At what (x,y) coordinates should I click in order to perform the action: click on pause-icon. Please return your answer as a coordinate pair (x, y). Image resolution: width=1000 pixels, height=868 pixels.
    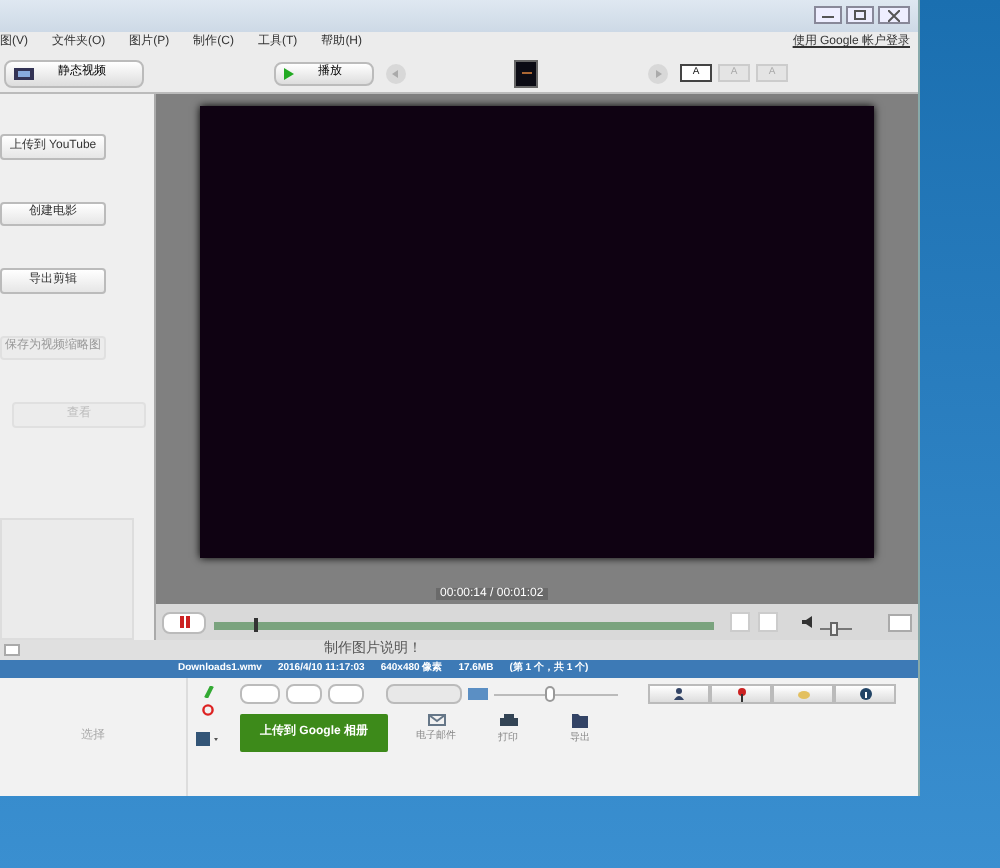
    Looking at the image, I should click on (184, 622).